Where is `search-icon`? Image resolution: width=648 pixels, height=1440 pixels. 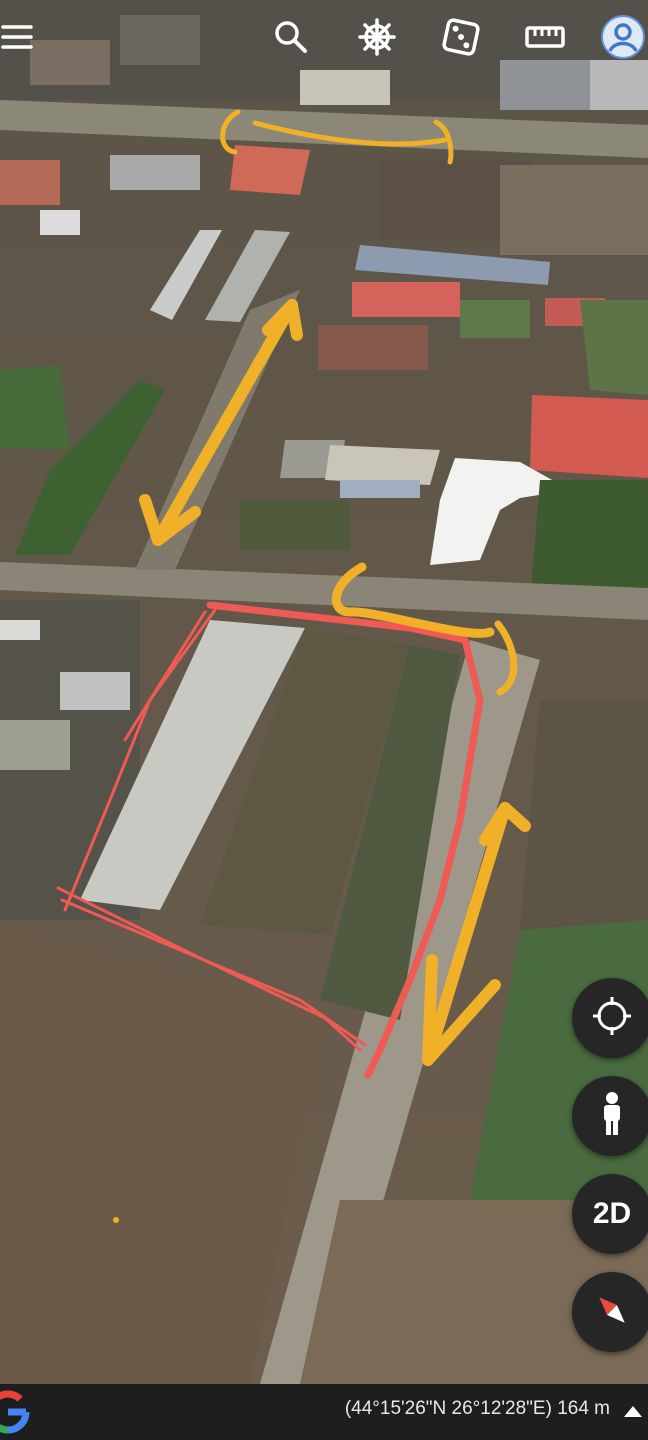
search-icon is located at coordinates (291, 37).